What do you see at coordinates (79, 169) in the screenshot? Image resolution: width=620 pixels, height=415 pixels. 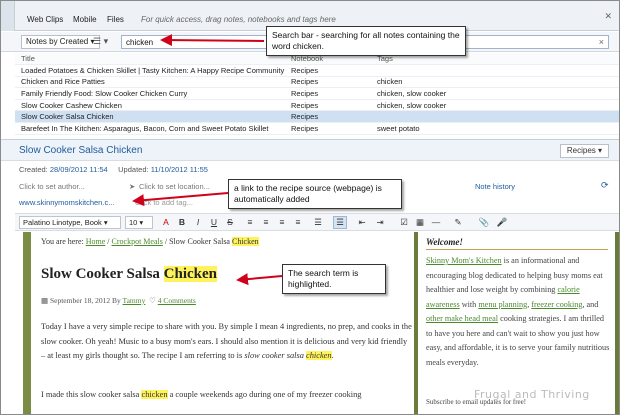 I see `created-value: 28/09/2012 11:54` at bounding box center [79, 169].